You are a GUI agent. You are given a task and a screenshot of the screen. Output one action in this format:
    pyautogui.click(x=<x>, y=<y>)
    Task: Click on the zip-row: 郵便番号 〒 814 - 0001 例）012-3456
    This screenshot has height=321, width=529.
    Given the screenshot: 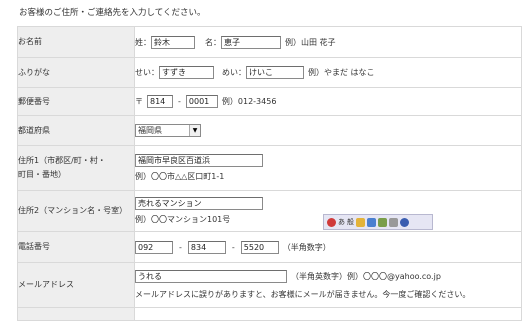 What is the action you would take?
    pyautogui.click(x=269, y=101)
    